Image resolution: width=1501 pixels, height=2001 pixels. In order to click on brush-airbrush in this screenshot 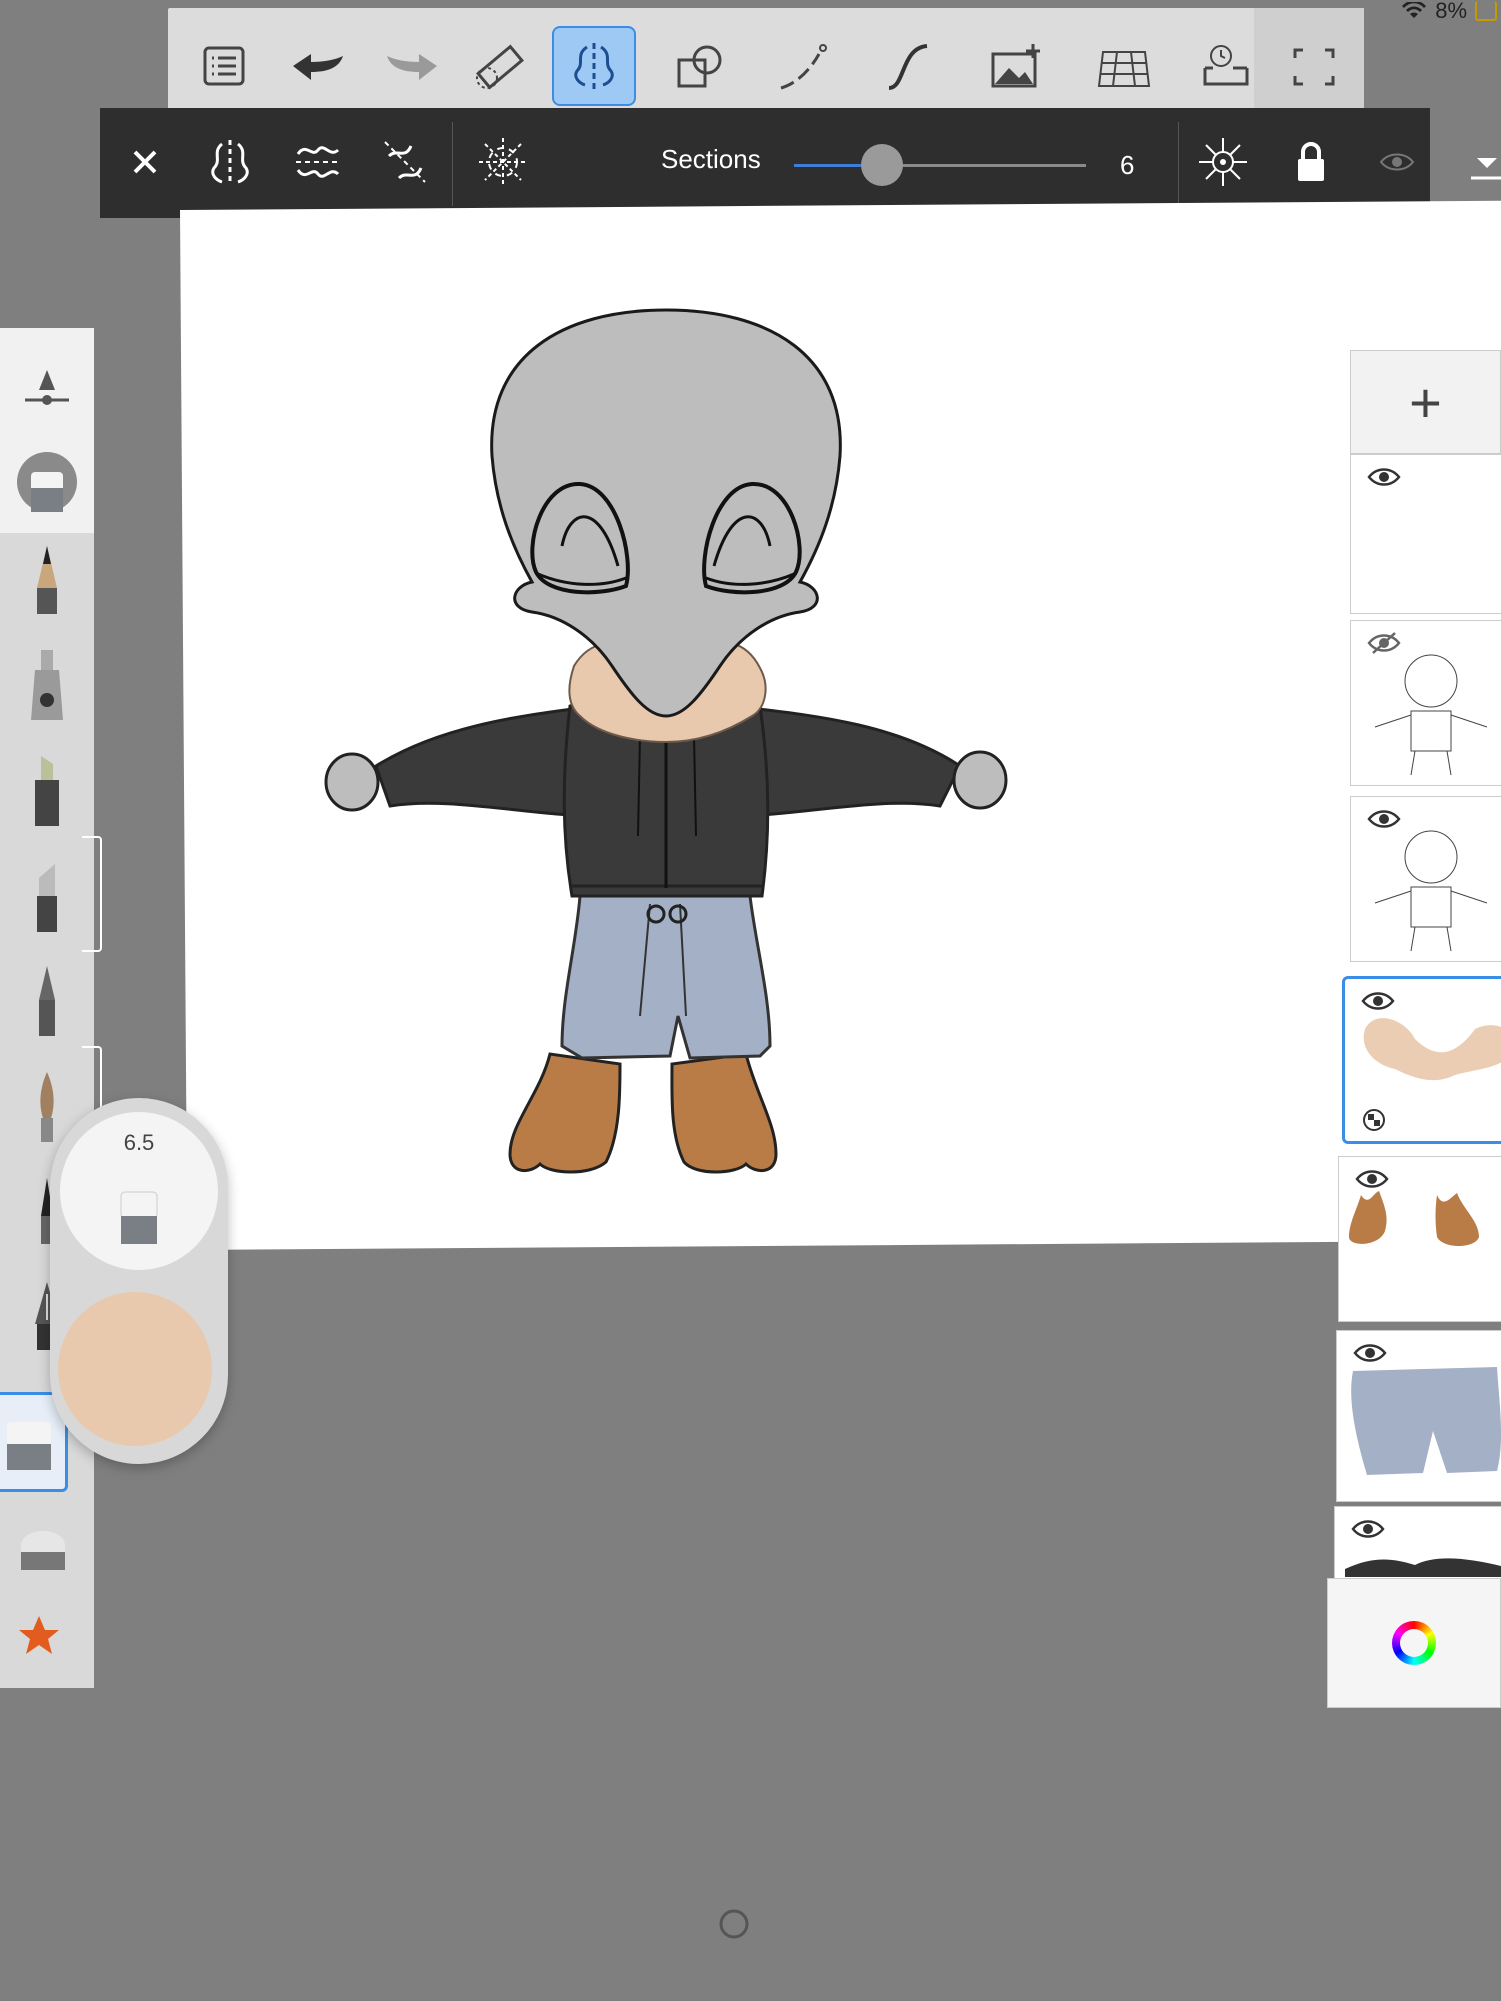, I will do `click(47, 684)`.